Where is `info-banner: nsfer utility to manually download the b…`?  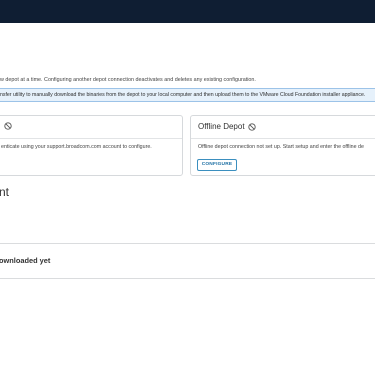 info-banner: nsfer utility to manually download the b… is located at coordinates (187, 95).